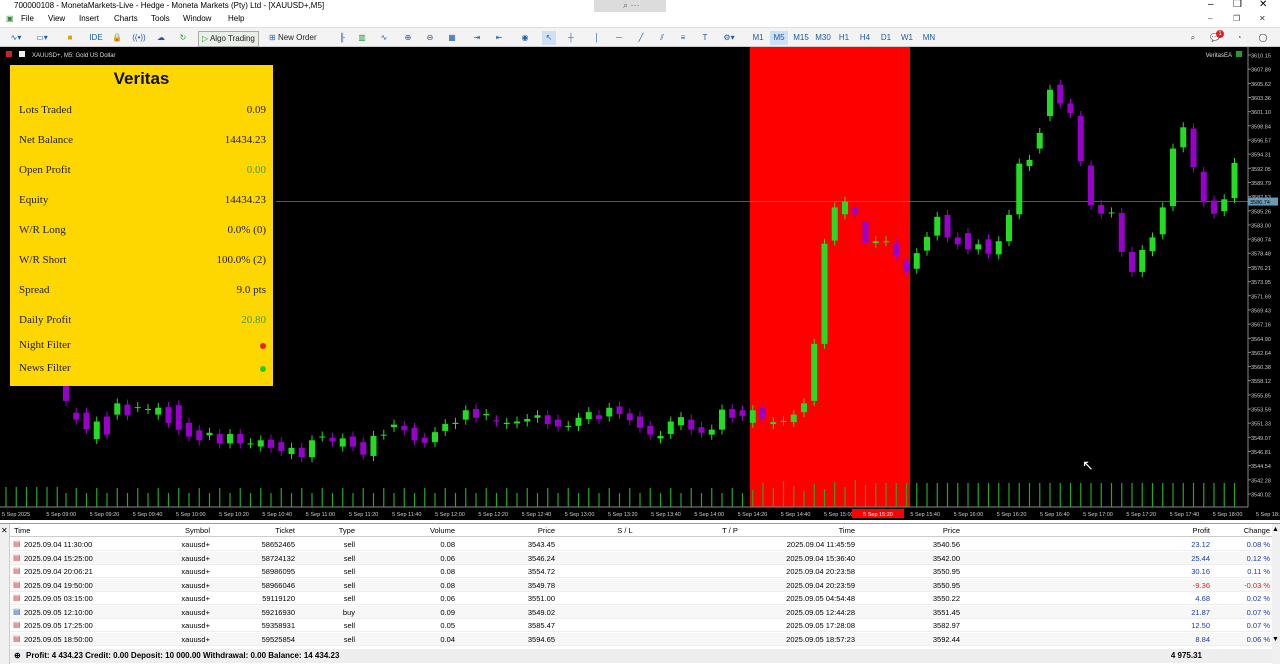 The height and width of the screenshot is (664, 1280). What do you see at coordinates (571, 38) in the screenshot?
I see `crosshair-icon: ┼` at bounding box center [571, 38].